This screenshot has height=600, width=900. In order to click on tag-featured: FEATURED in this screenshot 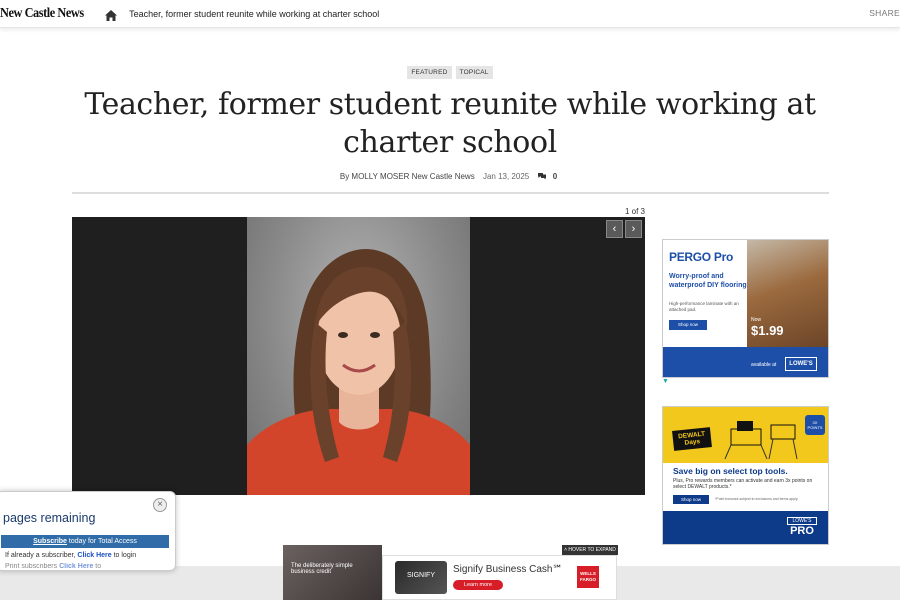, I will do `click(429, 72)`.